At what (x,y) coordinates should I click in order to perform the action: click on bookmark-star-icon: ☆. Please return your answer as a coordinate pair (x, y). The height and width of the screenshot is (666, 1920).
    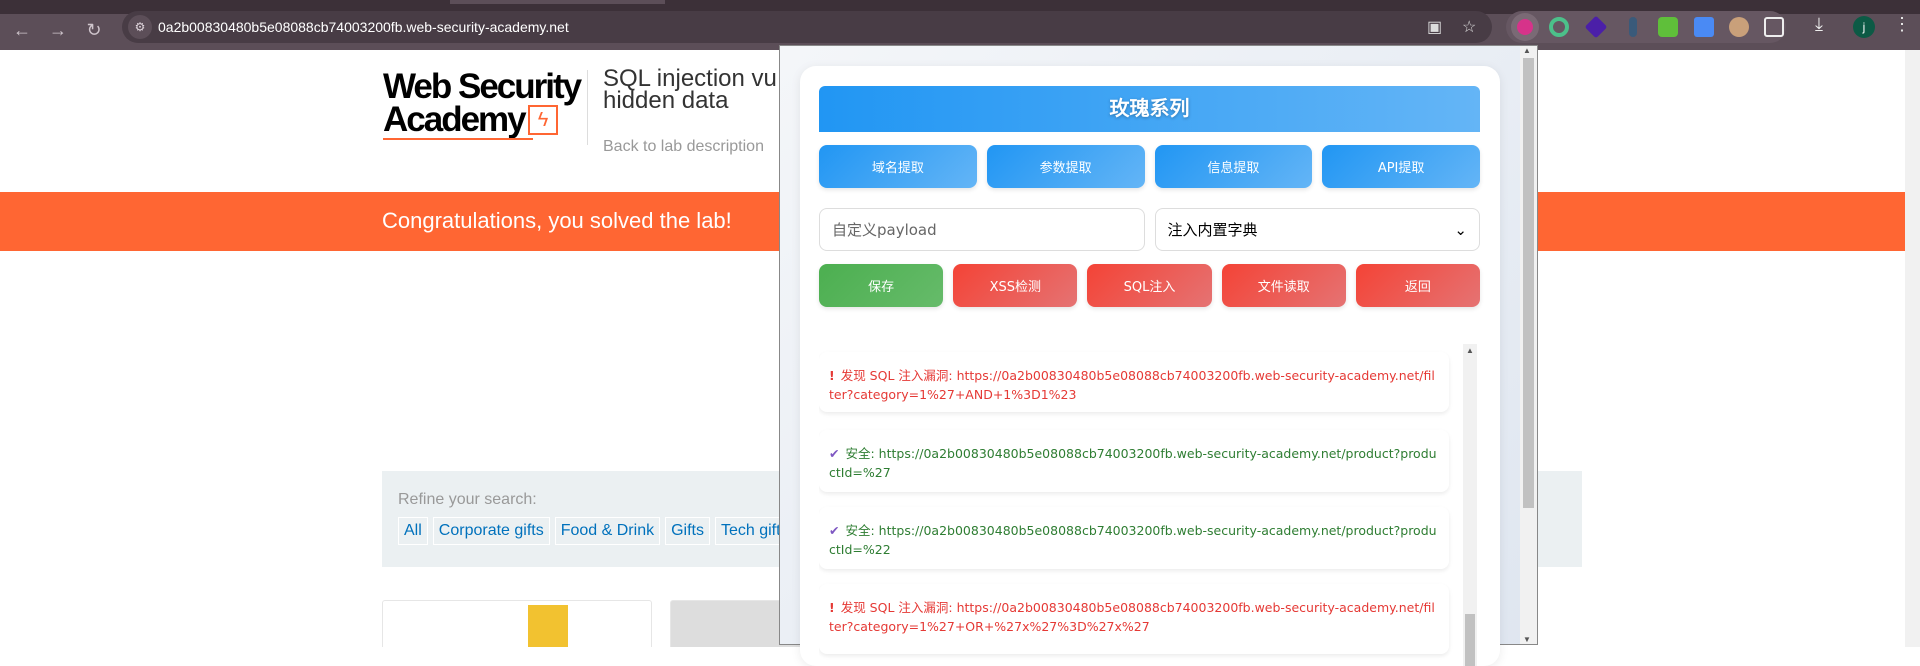
    Looking at the image, I should click on (1469, 27).